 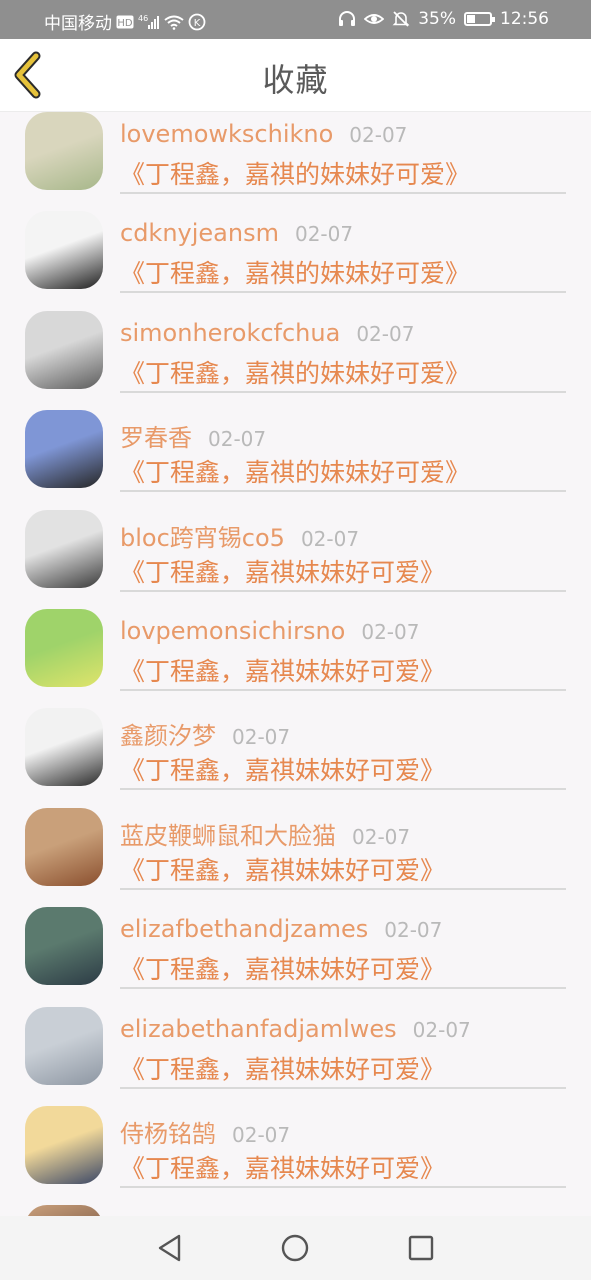 What do you see at coordinates (343, 451) in the screenshot?
I see `item-meta: 罗春香 02-07 《丁程鑫，嘉祺的妹妹好可爱》` at bounding box center [343, 451].